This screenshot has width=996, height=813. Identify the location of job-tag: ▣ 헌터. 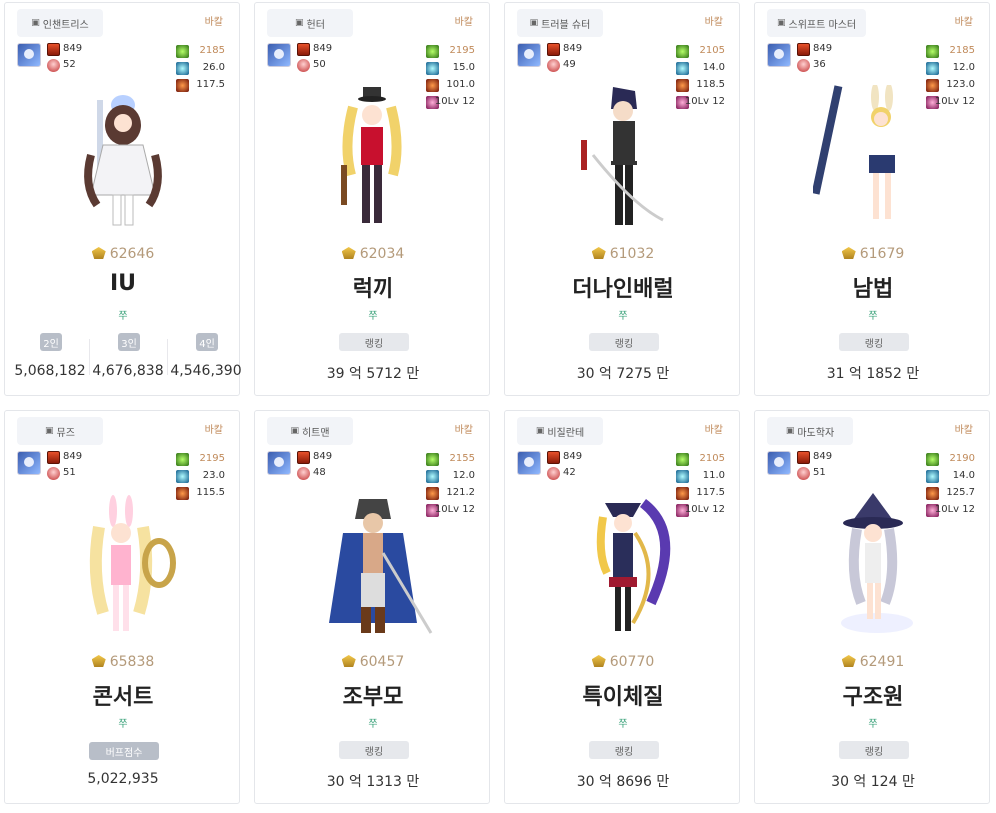
(310, 23).